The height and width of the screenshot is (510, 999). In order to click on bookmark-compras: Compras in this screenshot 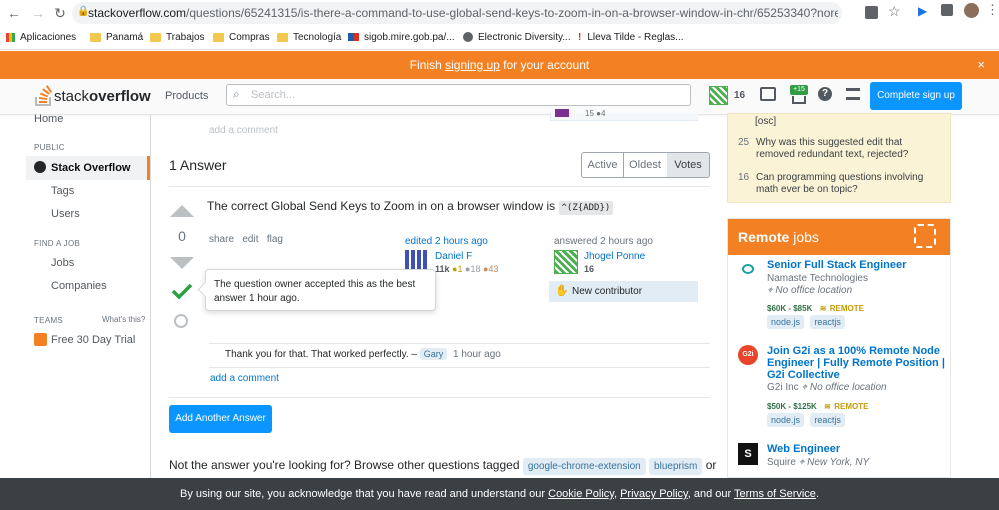, I will do `click(241, 37)`.